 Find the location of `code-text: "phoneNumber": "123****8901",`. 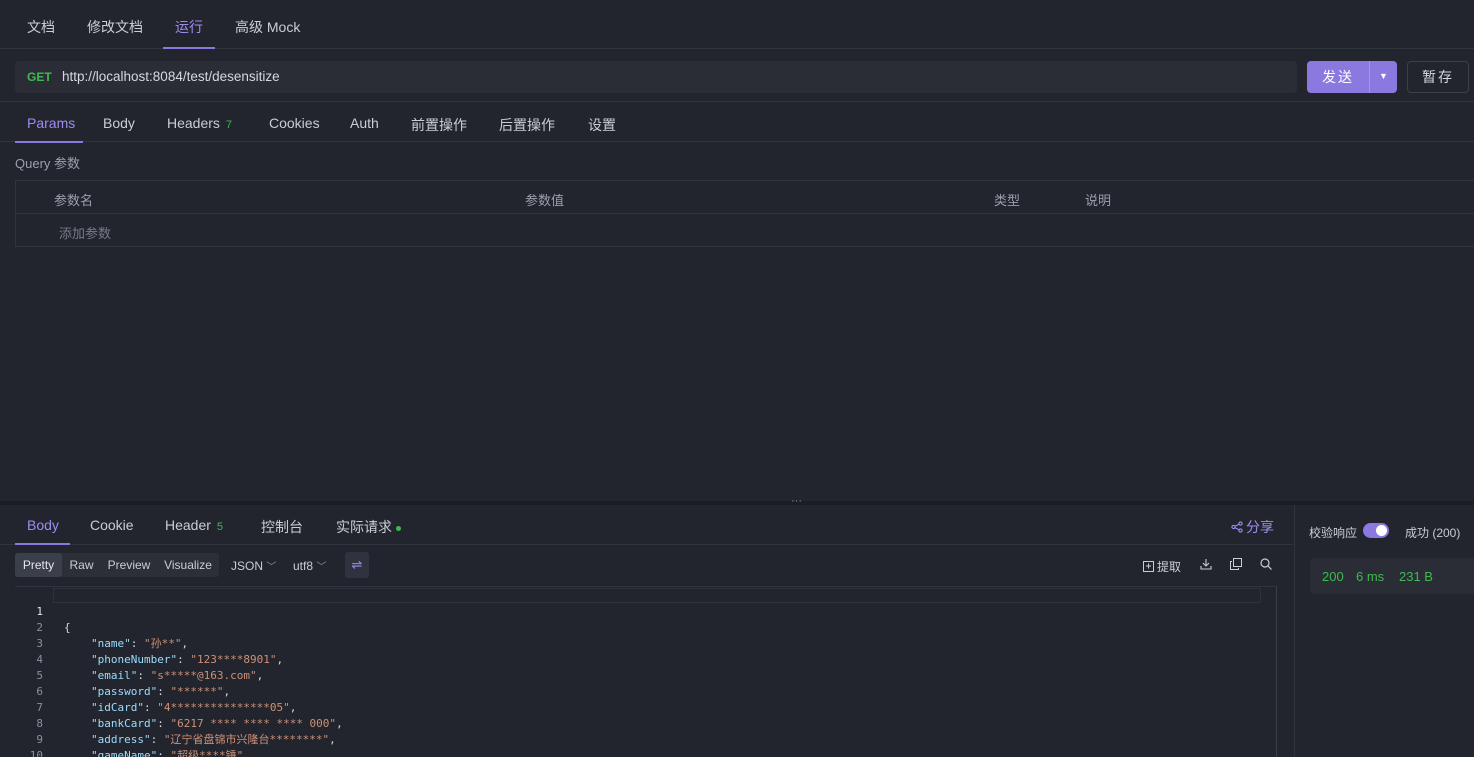

code-text: "phoneNumber": "123****8901", is located at coordinates (187, 659).